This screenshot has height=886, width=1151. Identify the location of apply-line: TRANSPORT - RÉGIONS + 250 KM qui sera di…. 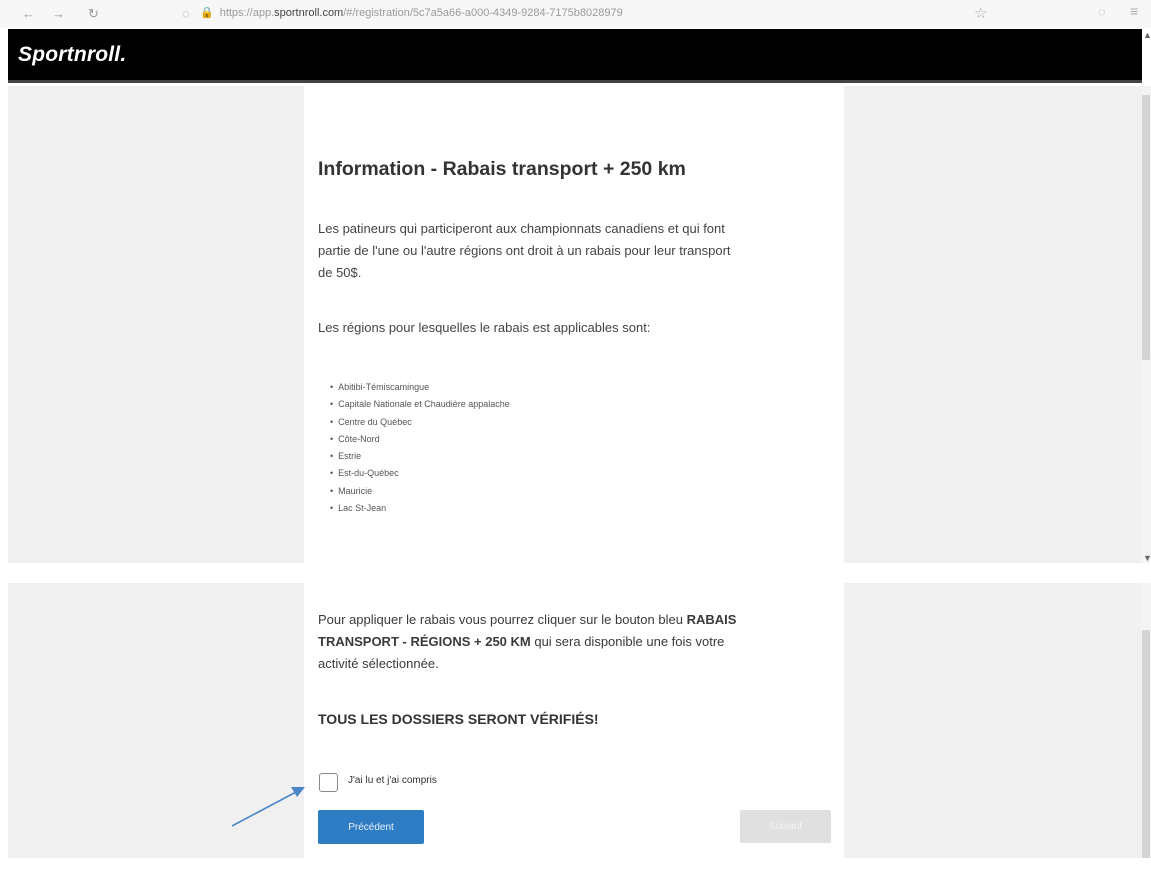
(527, 642).